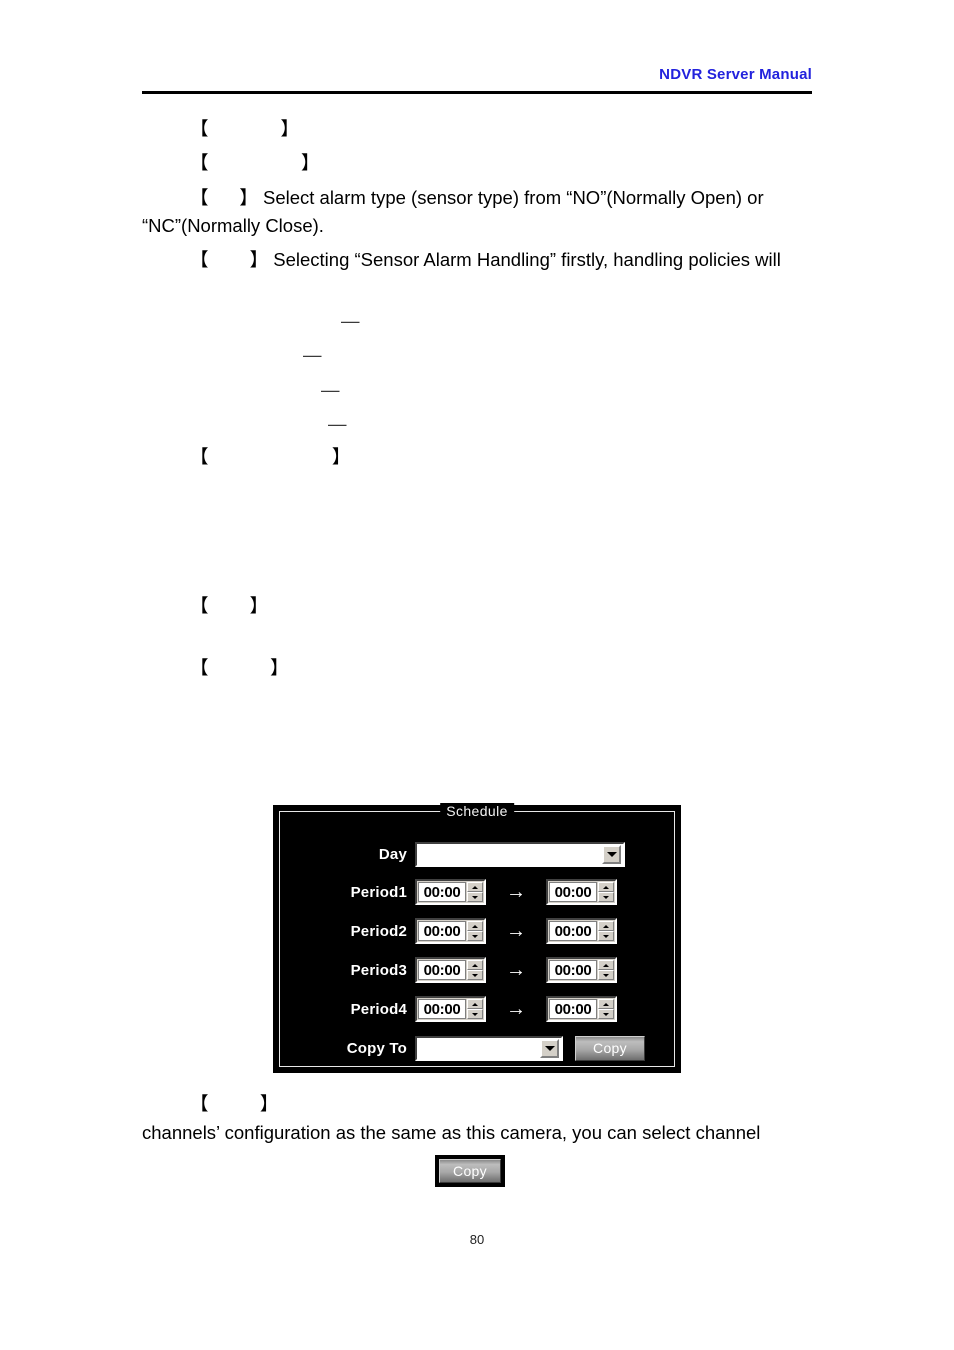 The height and width of the screenshot is (1350, 954). What do you see at coordinates (610, 1048) in the screenshot?
I see `copy-button: Copy` at bounding box center [610, 1048].